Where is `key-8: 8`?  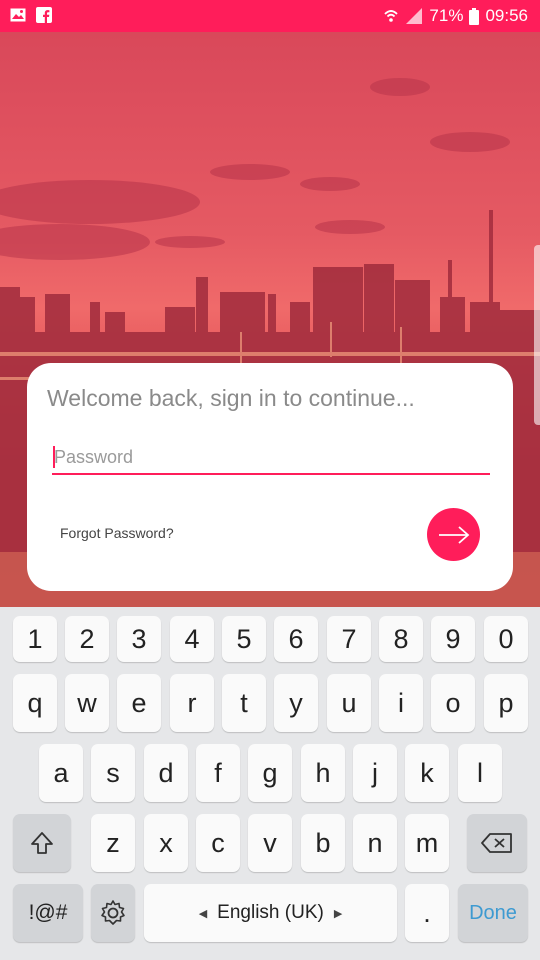 key-8: 8 is located at coordinates (401, 639).